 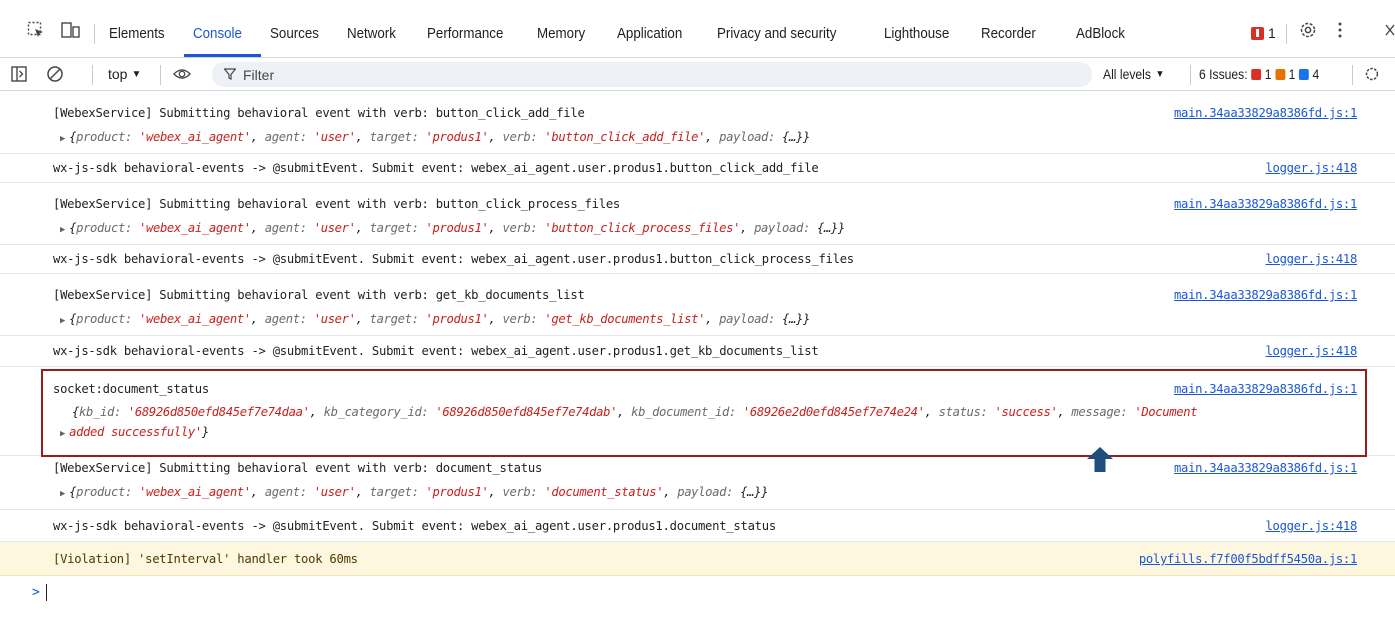 I want to click on up-arrow-shaft-icon, so click(x=1100, y=465).